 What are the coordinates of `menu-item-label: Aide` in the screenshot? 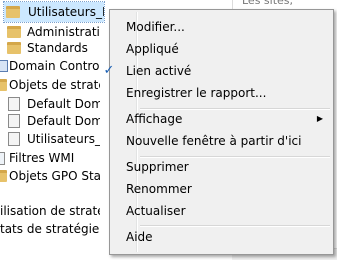 It's located at (139, 237).